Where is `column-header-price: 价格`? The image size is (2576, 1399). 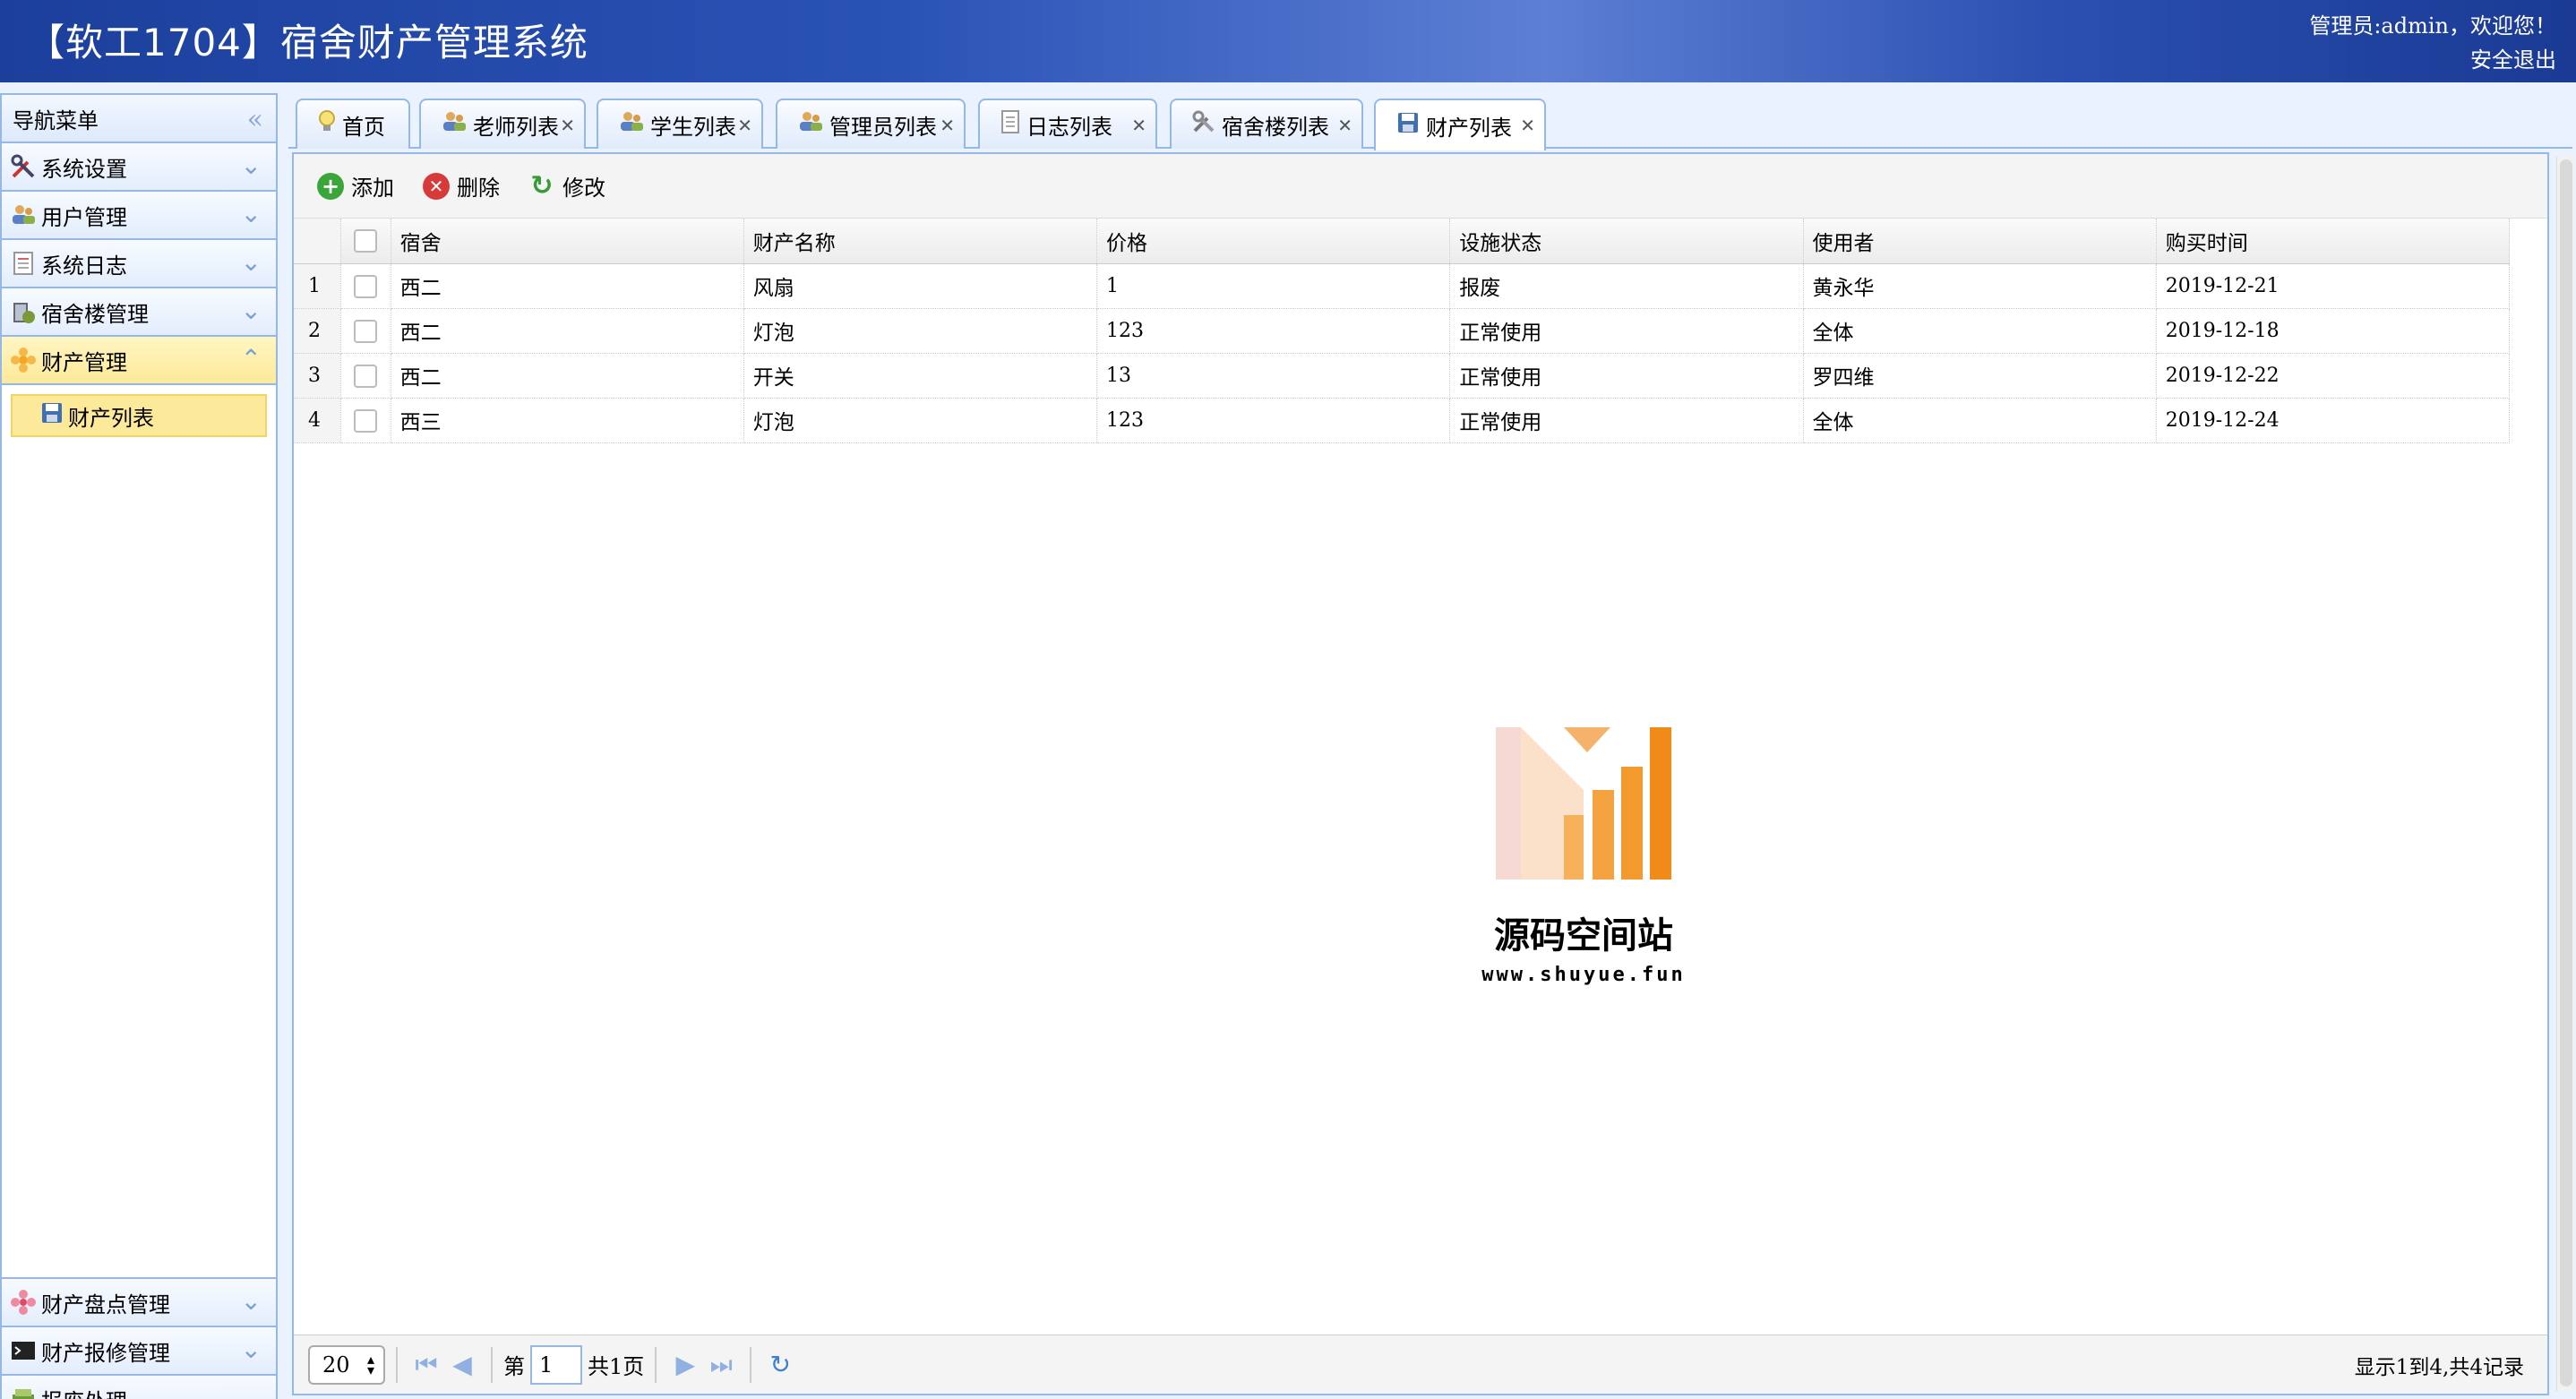 column-header-price: 价格 is located at coordinates (1273, 241).